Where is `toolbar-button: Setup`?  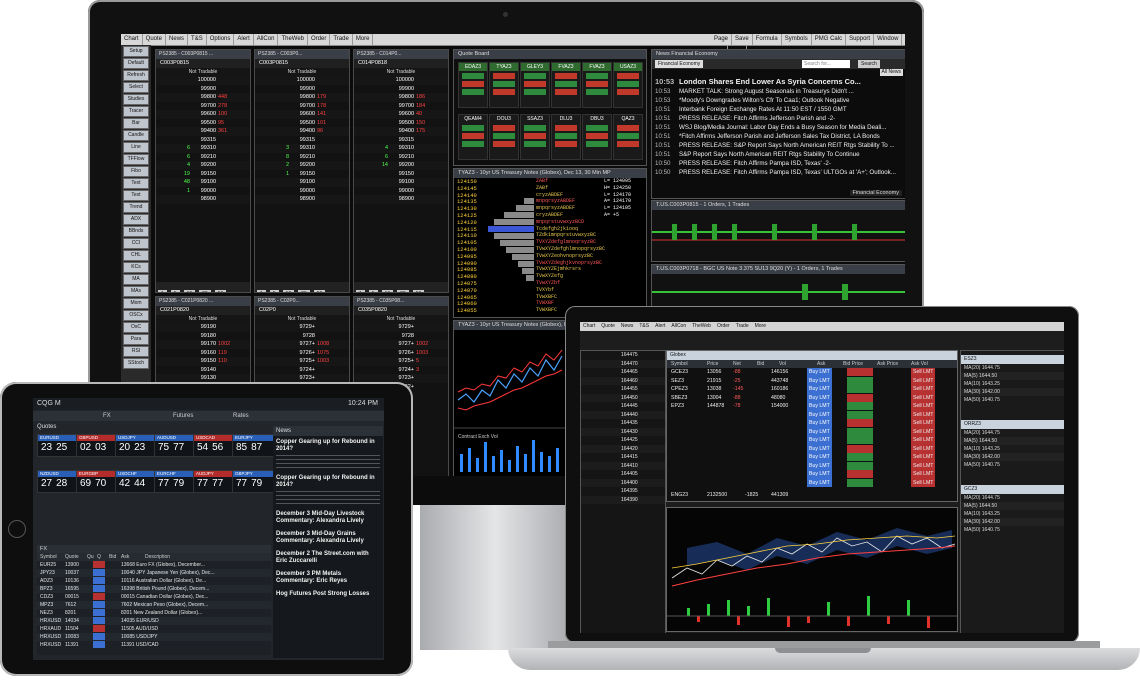
toolbar-button: Setup is located at coordinates (136, 51).